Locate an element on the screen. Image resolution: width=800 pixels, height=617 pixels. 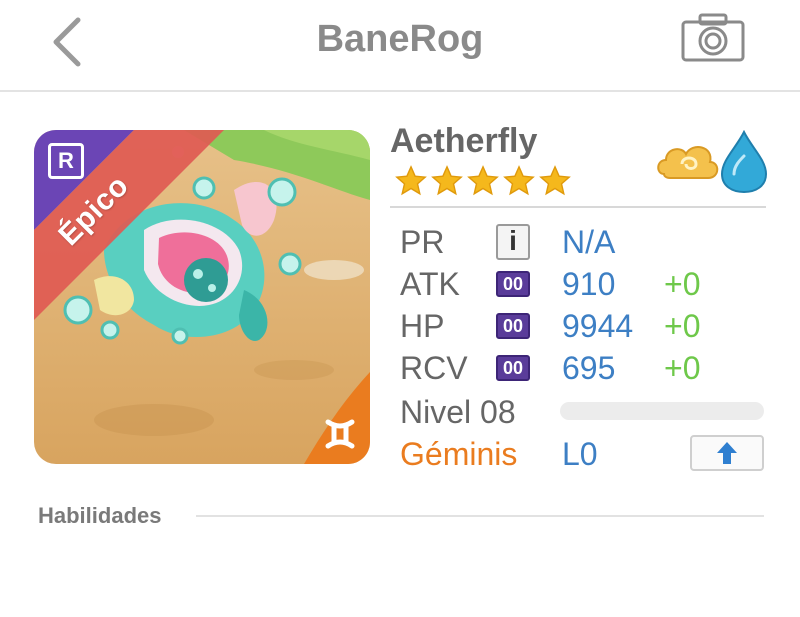
upgrade-sign-button is located at coordinates (727, 453).